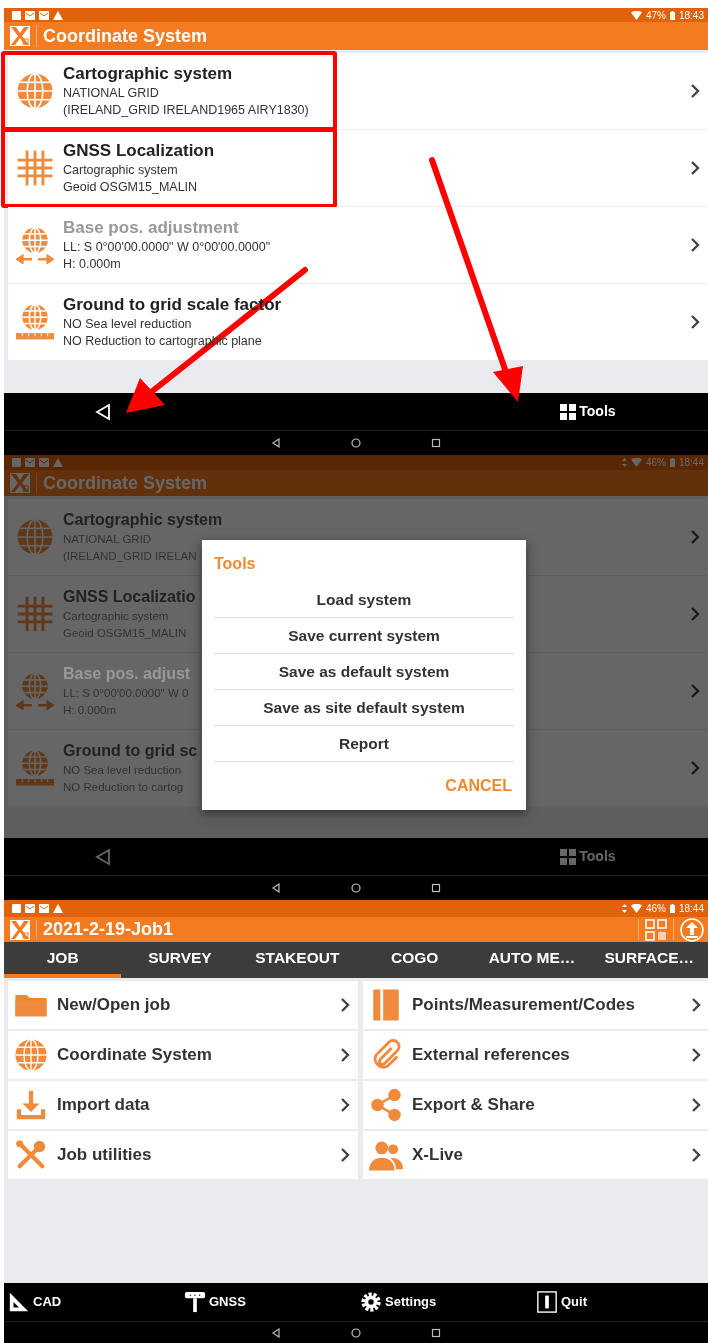  I want to click on item-detail: LL: S 0°00'00.0000" W 0°00'00.0000", so click(167, 247).